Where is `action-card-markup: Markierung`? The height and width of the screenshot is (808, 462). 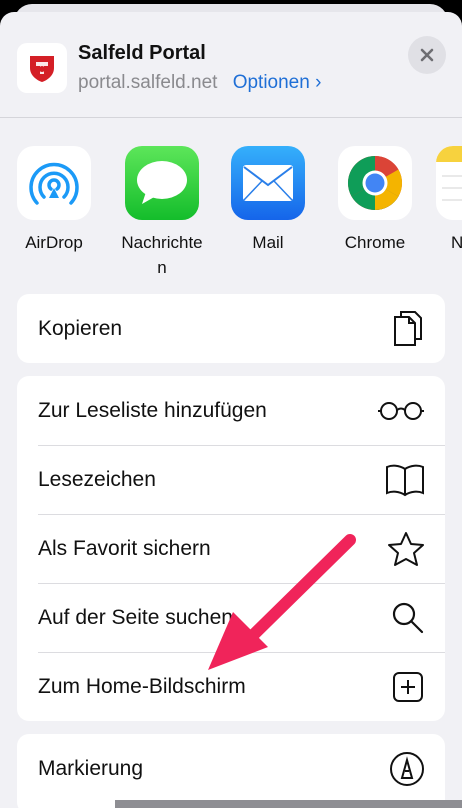 action-card-markup: Markierung is located at coordinates (231, 771).